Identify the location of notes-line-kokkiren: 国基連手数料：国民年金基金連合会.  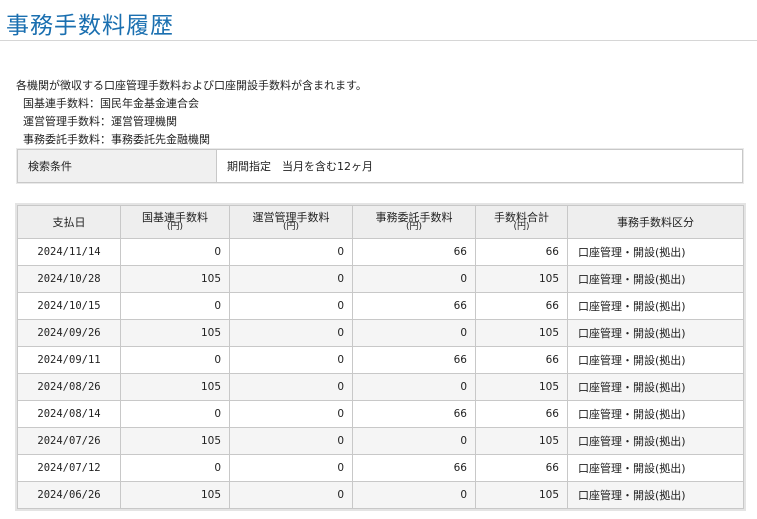
(111, 103).